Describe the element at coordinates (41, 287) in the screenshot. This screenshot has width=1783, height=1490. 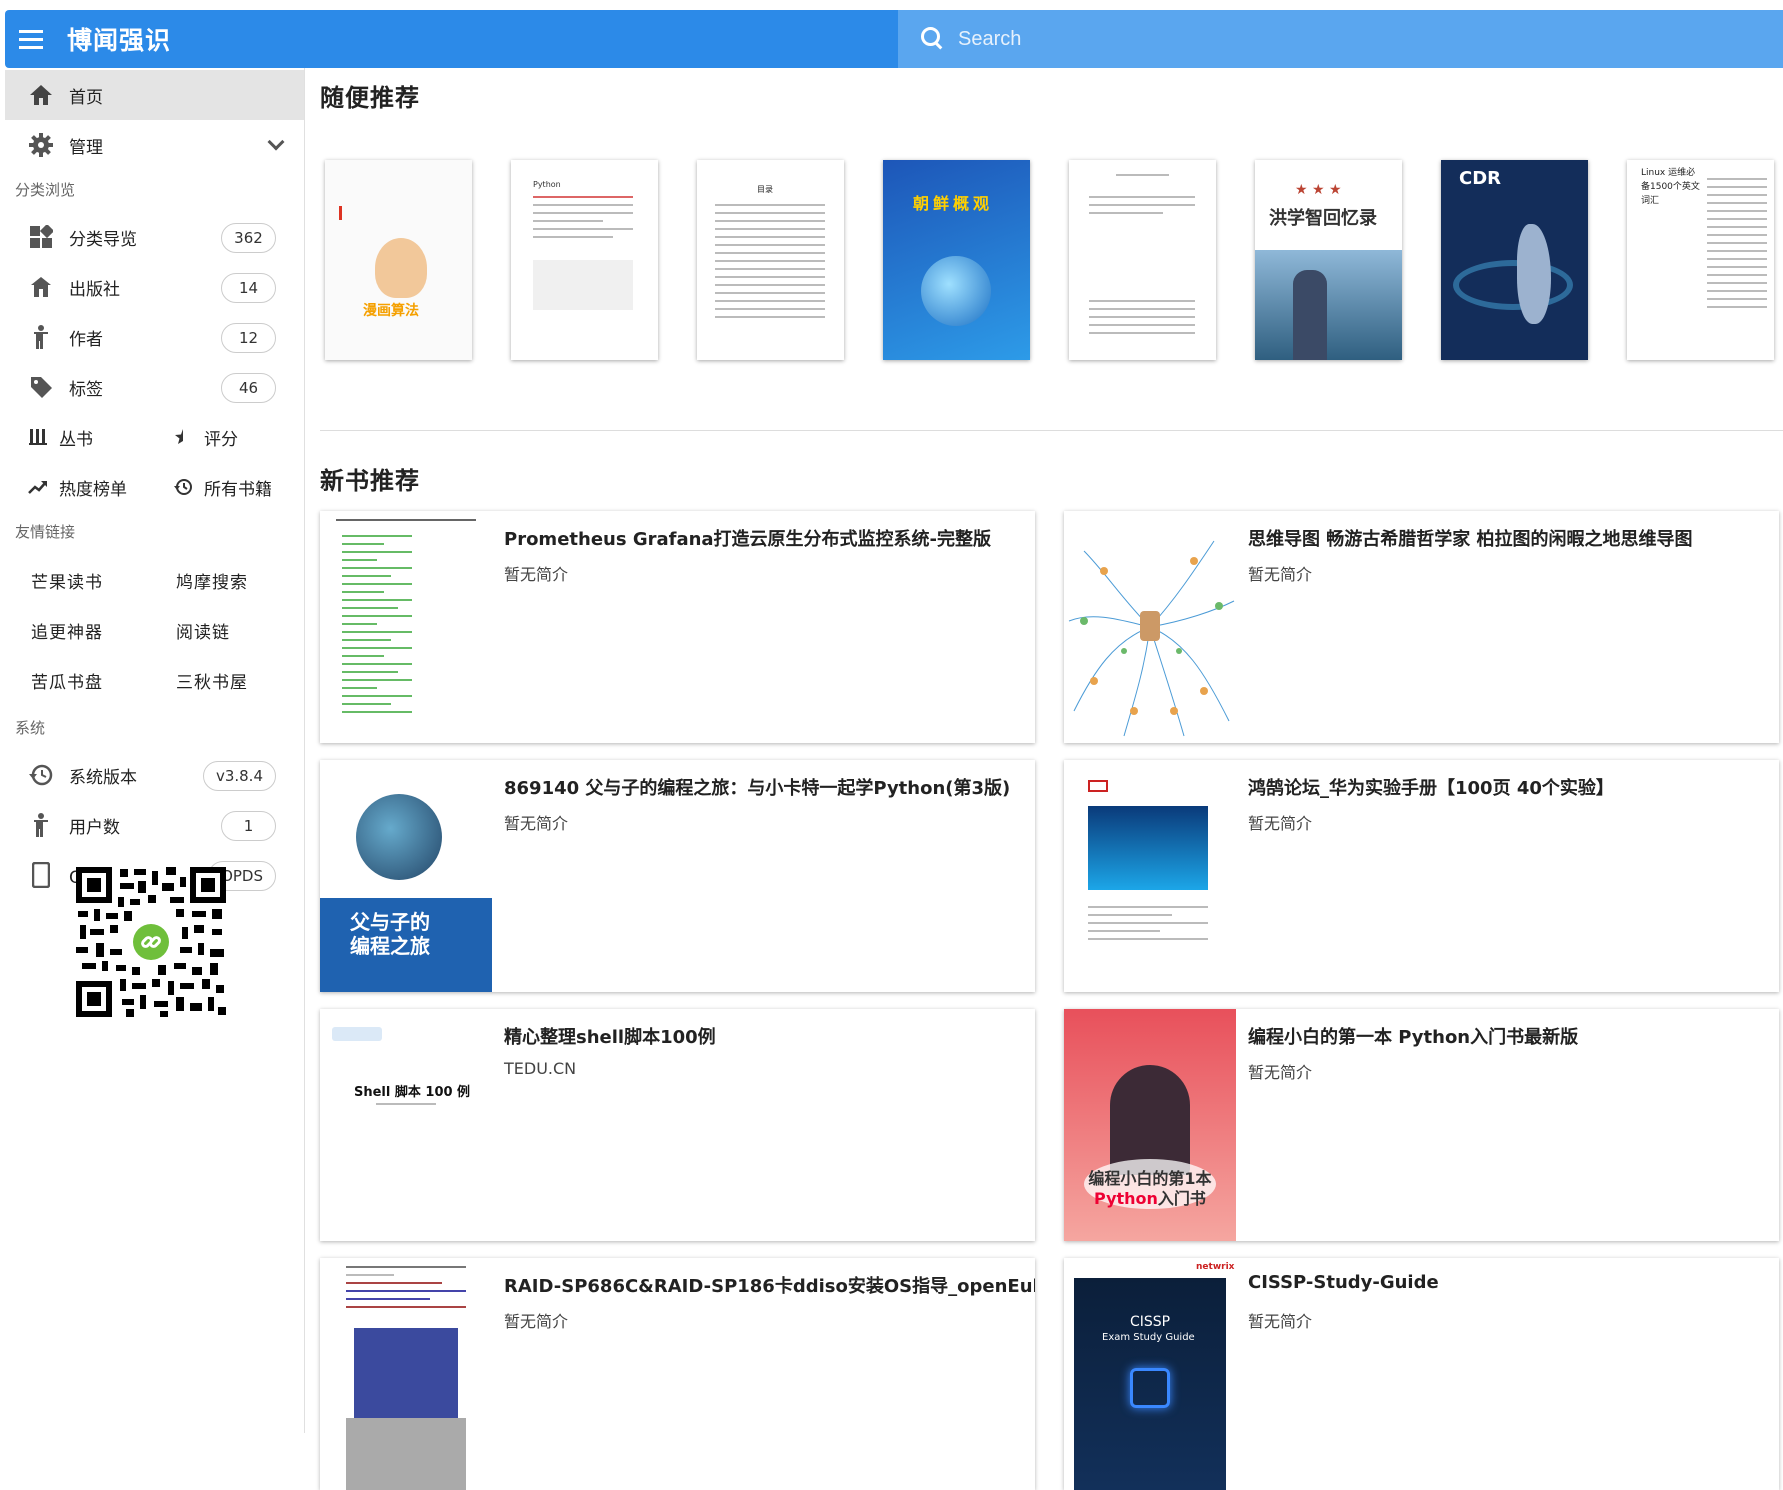
I see `publisher-icon` at that location.